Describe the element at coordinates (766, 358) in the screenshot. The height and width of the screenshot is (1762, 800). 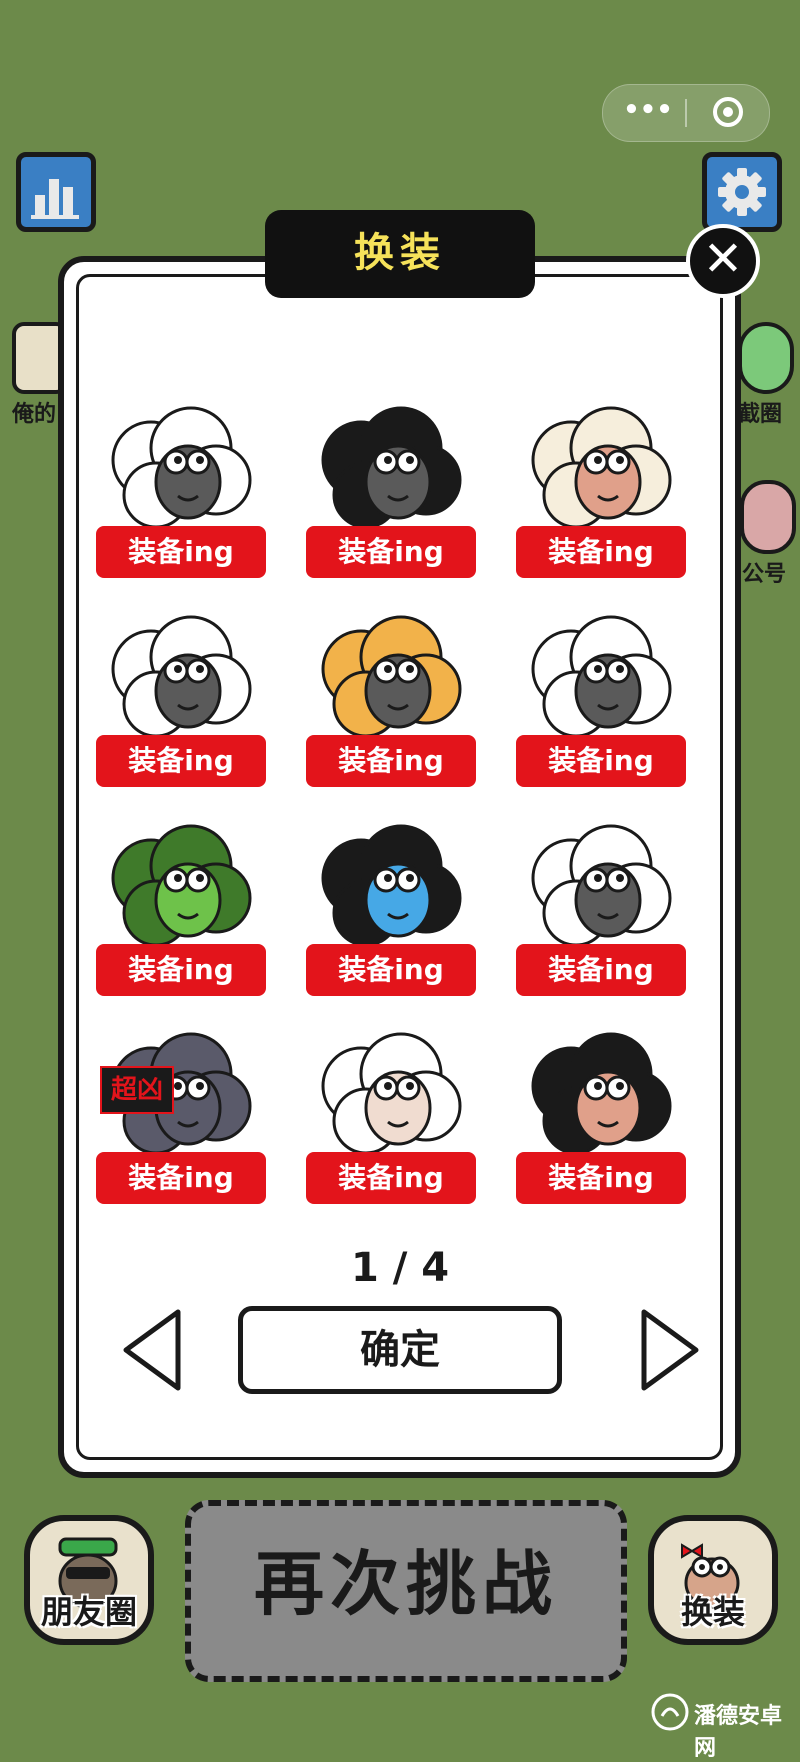
I see `side-item-right-top` at that location.